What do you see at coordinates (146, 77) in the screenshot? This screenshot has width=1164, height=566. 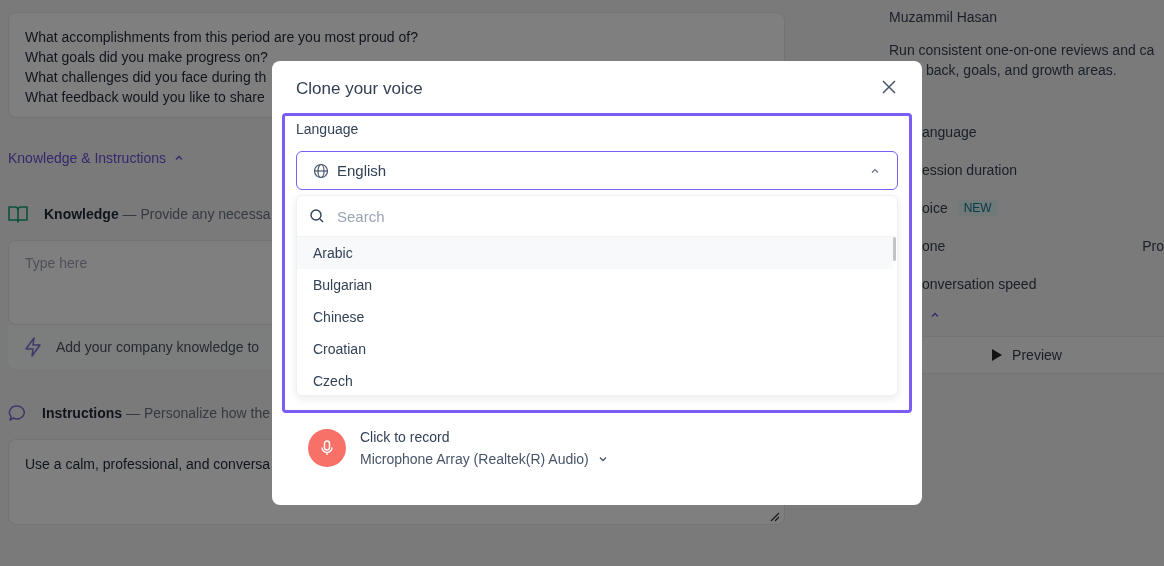 I see `prompt-text: What challenges did you face during th` at bounding box center [146, 77].